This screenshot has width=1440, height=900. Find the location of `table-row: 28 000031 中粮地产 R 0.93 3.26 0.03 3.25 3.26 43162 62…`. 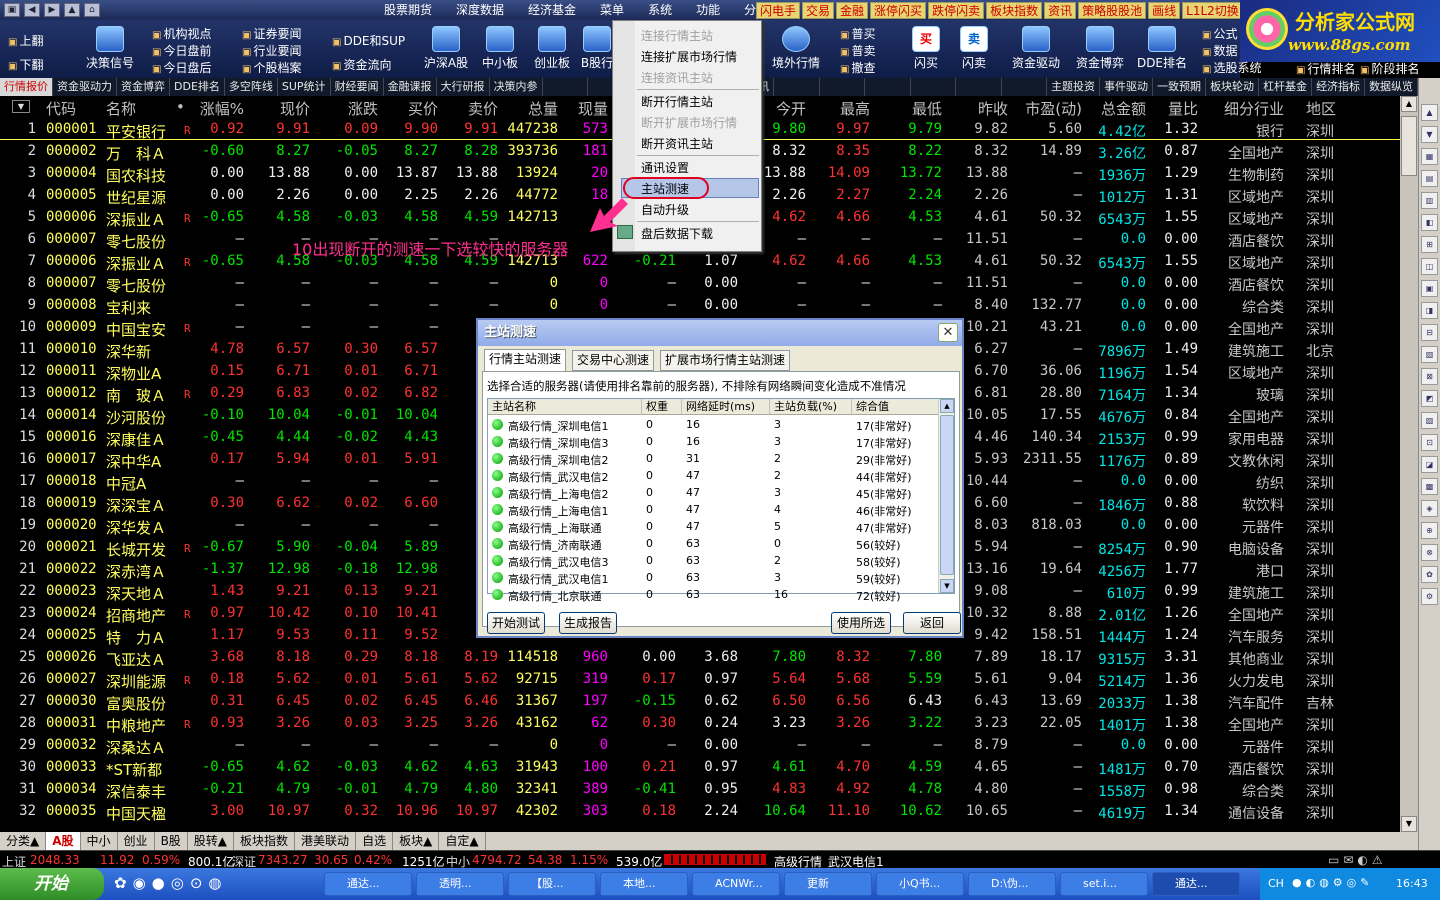

table-row: 28 000031 中粮地产 R 0.93 3.26 0.03 3.25 3.26 43162 62… is located at coordinates (709, 723).